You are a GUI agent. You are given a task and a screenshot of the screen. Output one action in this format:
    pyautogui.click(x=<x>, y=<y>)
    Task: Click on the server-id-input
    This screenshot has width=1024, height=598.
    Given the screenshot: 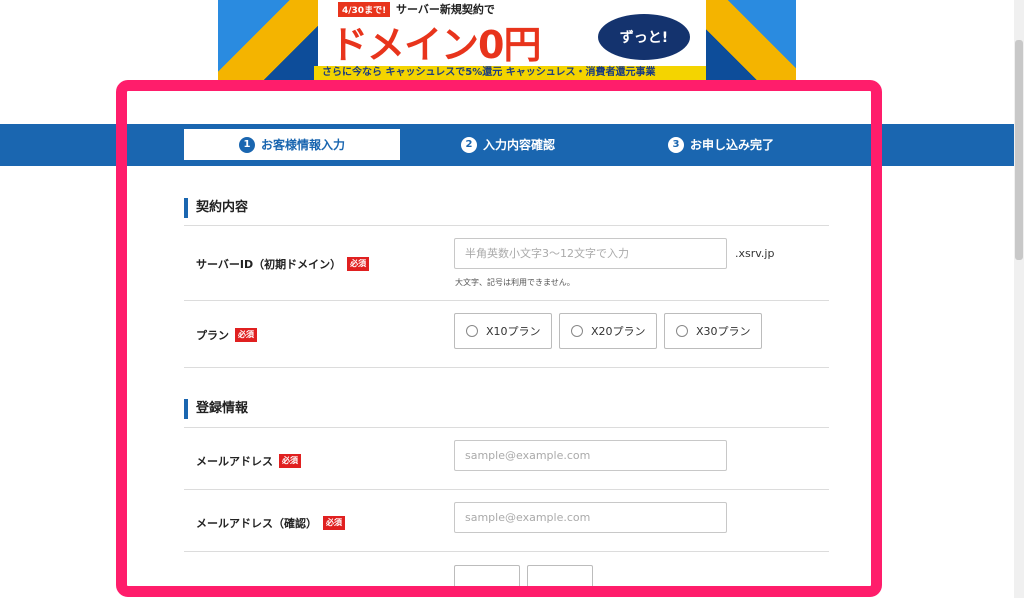 What is the action you would take?
    pyautogui.click(x=590, y=253)
    